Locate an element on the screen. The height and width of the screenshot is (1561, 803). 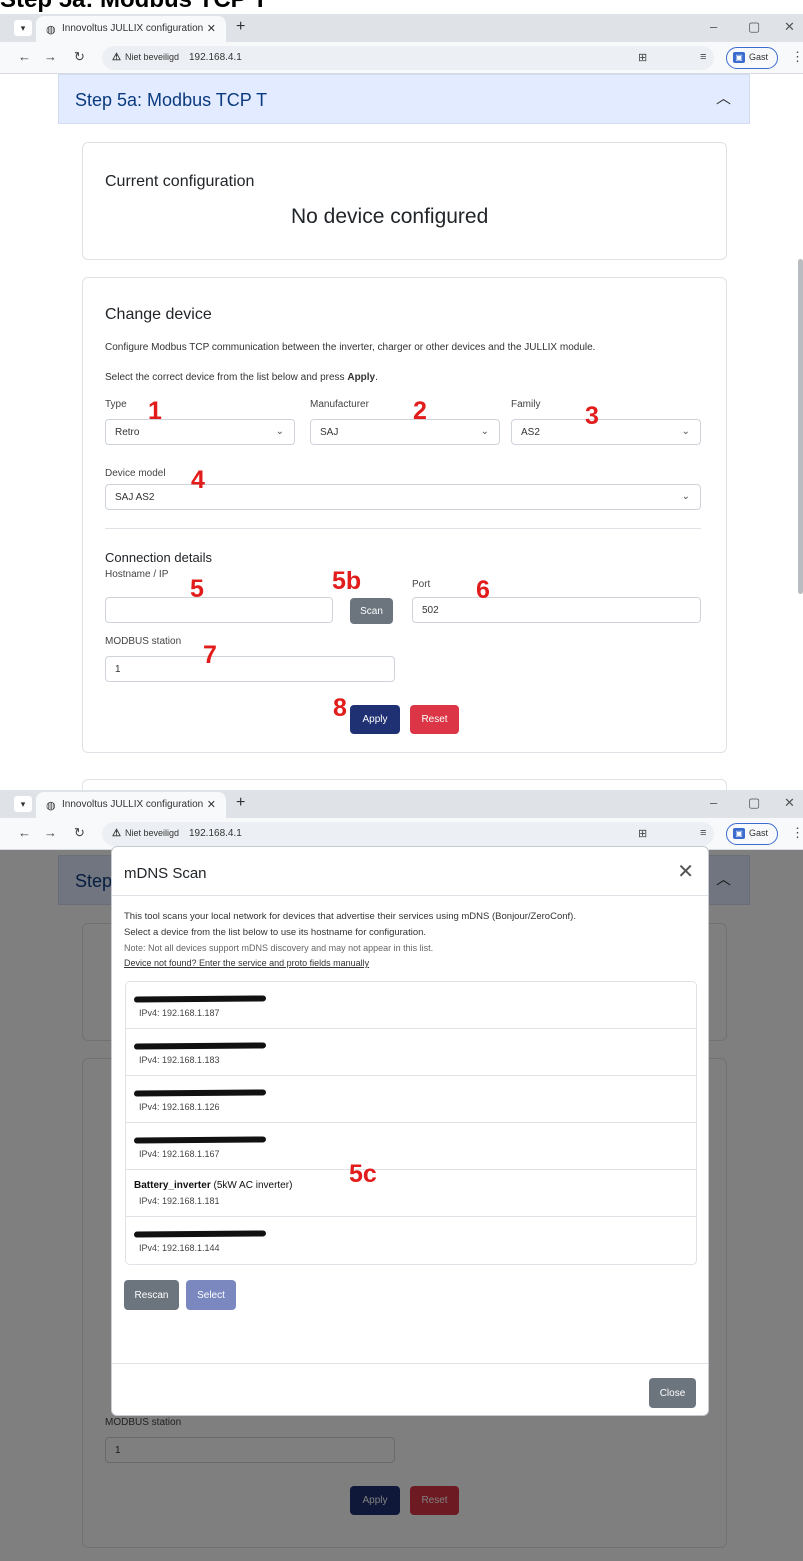
list-item: IPv4: 192.168.1.183 is located at coordinates (411, 1052).